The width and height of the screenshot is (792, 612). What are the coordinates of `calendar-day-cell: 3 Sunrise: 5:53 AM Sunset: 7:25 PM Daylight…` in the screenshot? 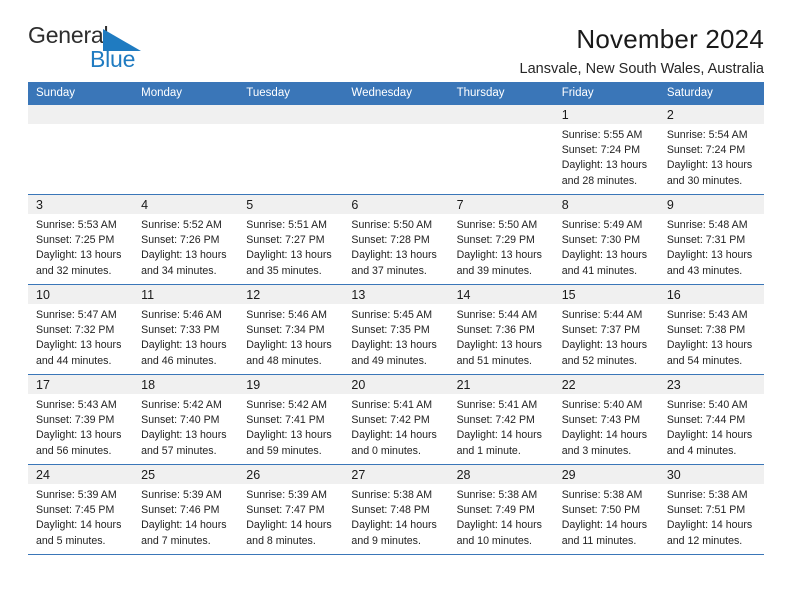 It's located at (81, 239).